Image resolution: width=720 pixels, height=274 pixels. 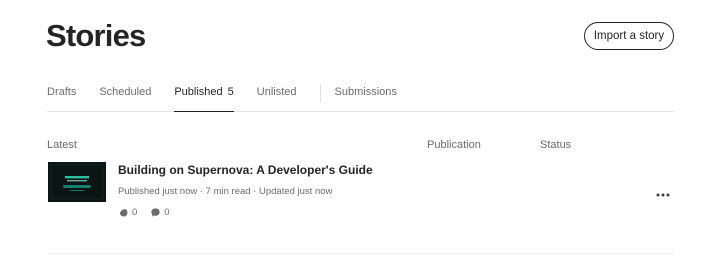 What do you see at coordinates (629, 36) in the screenshot?
I see `import-story-button: Import a story` at bounding box center [629, 36].